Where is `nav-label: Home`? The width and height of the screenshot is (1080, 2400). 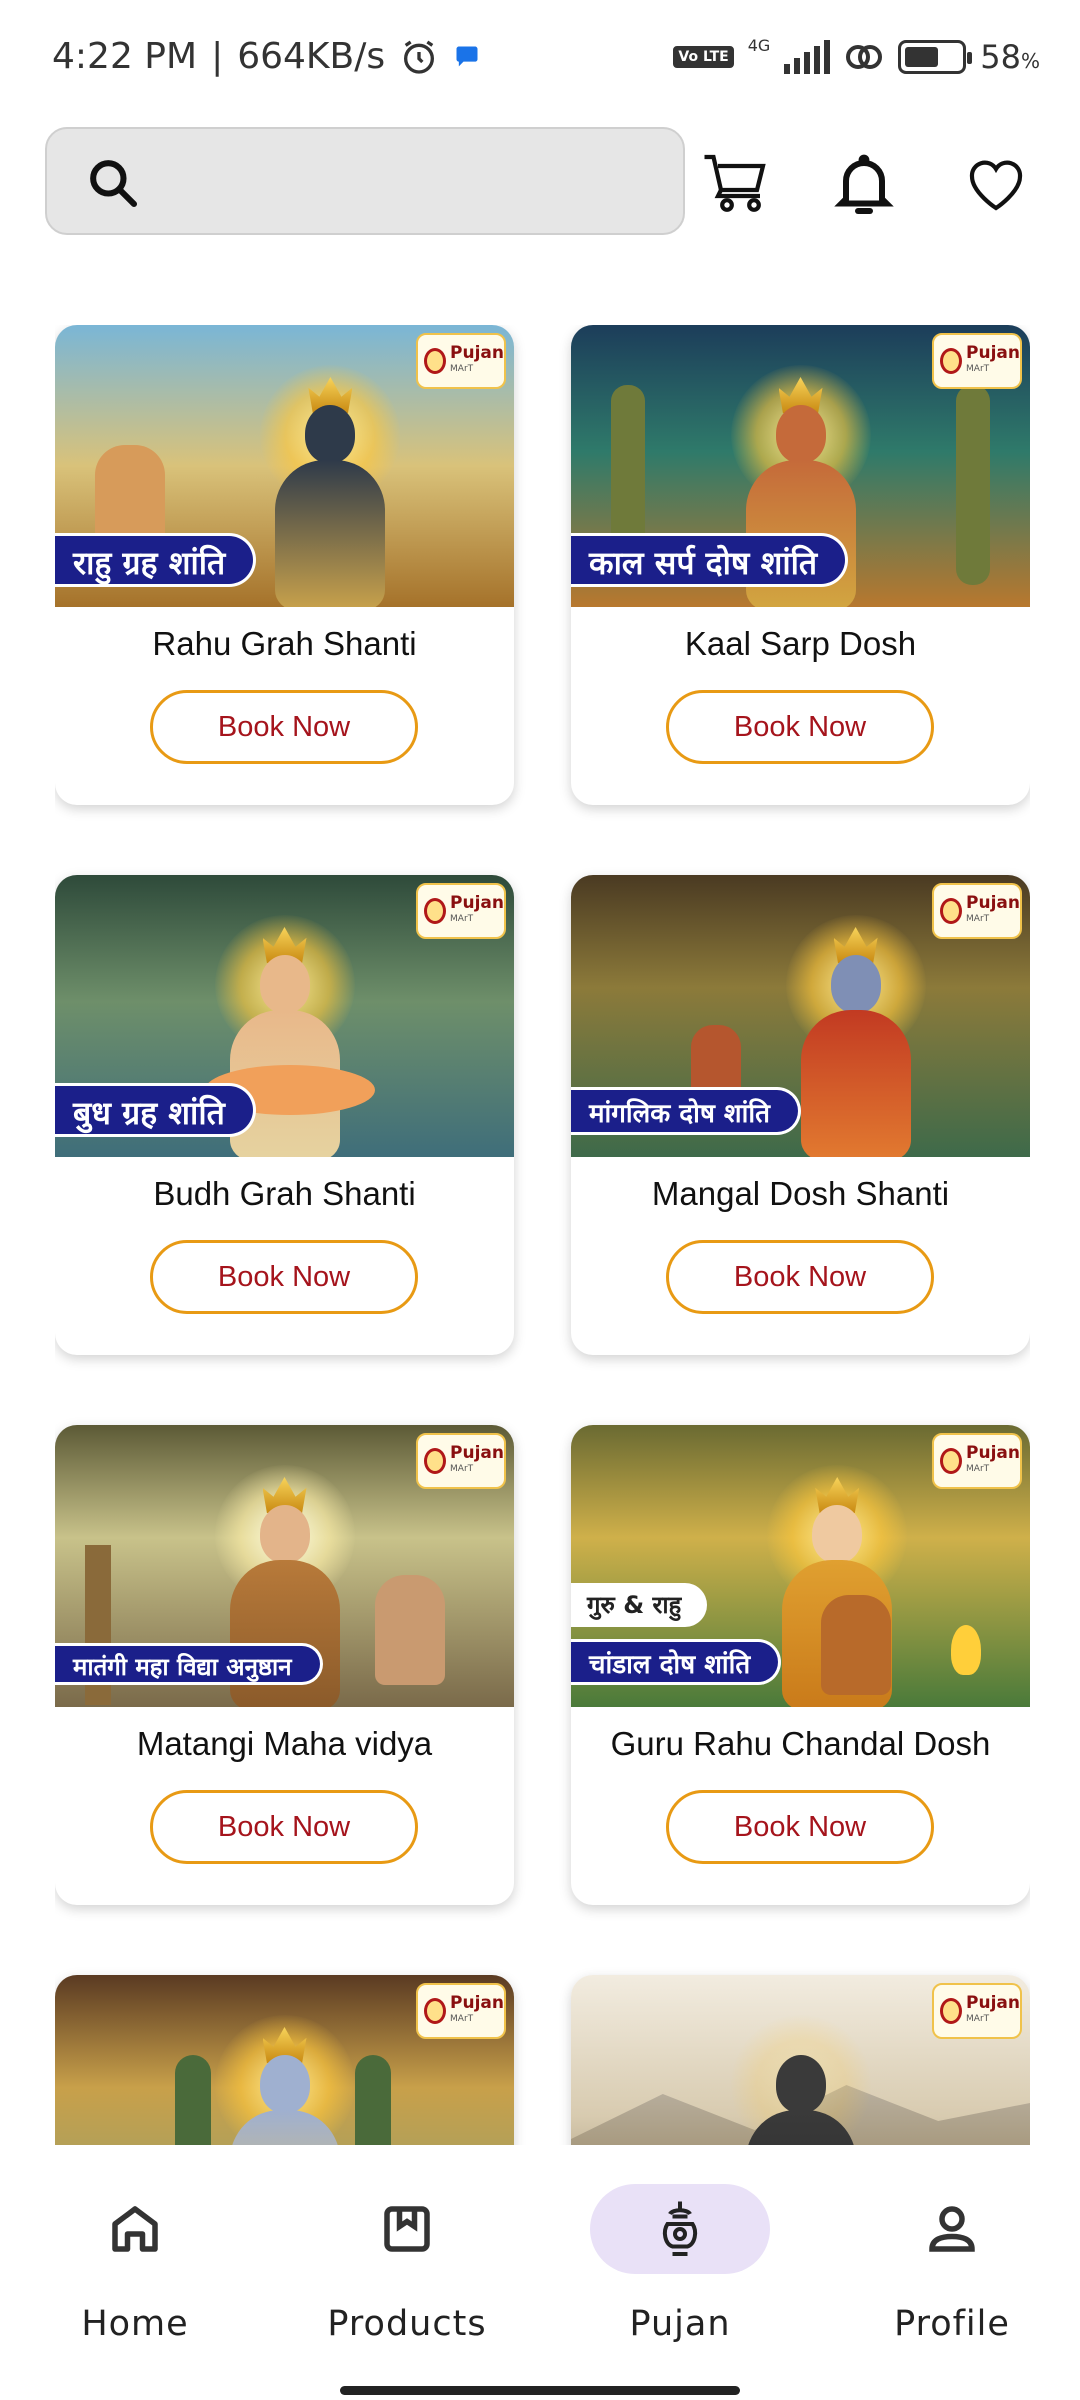 nav-label: Home is located at coordinates (135, 2324).